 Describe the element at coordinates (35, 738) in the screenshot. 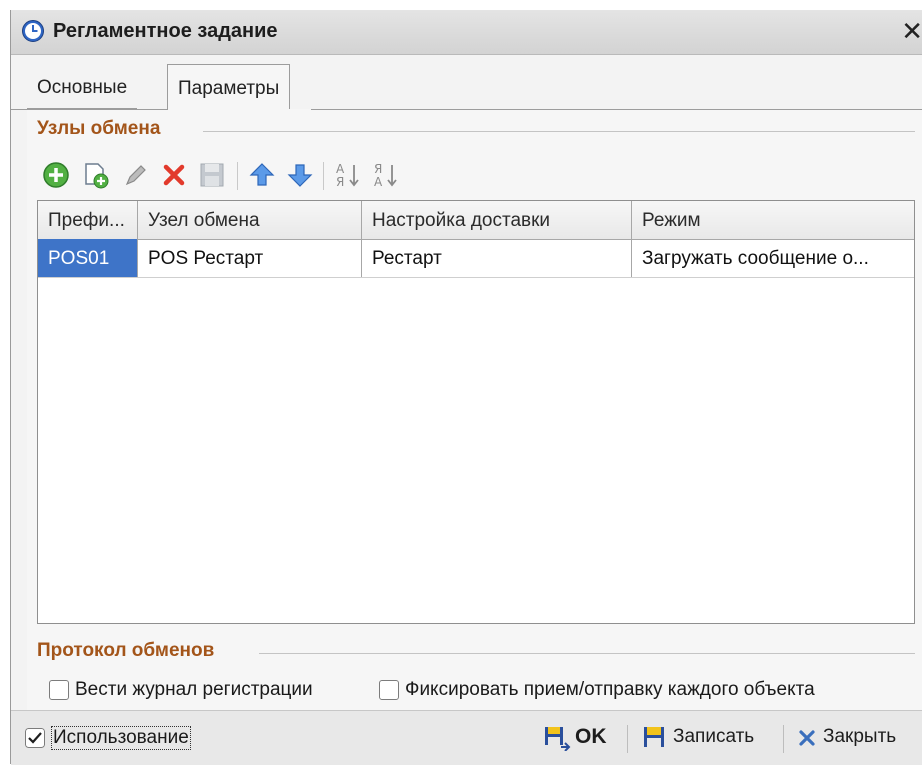

I see `use-checkbox` at that location.